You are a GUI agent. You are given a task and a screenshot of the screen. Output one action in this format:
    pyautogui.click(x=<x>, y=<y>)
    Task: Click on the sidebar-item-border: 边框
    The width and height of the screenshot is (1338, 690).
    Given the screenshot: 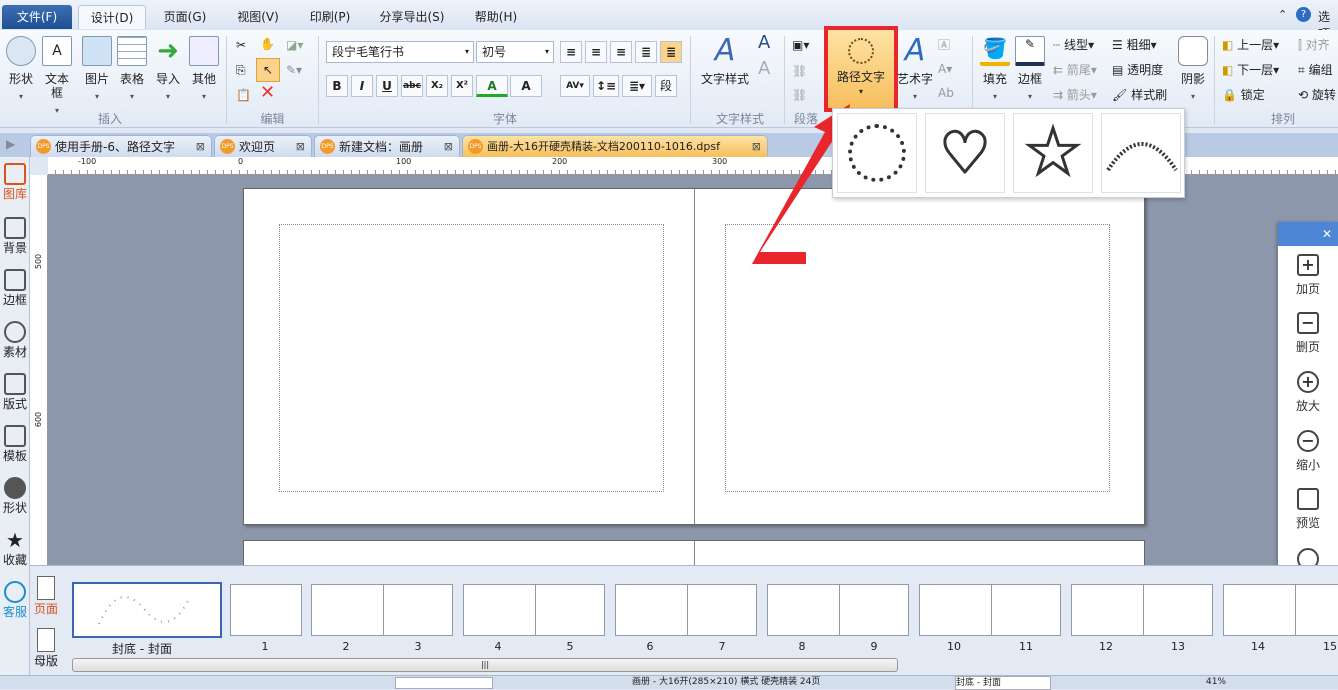 What is the action you would take?
    pyautogui.click(x=15, y=288)
    